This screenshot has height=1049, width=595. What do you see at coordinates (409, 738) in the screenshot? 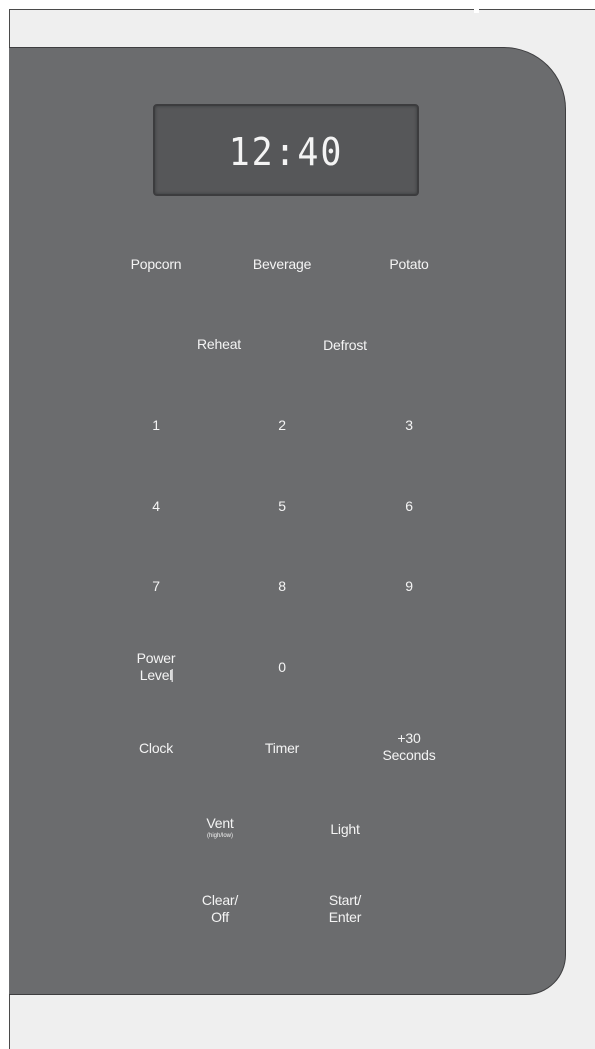
I see `add-30-label-line1: +30` at bounding box center [409, 738].